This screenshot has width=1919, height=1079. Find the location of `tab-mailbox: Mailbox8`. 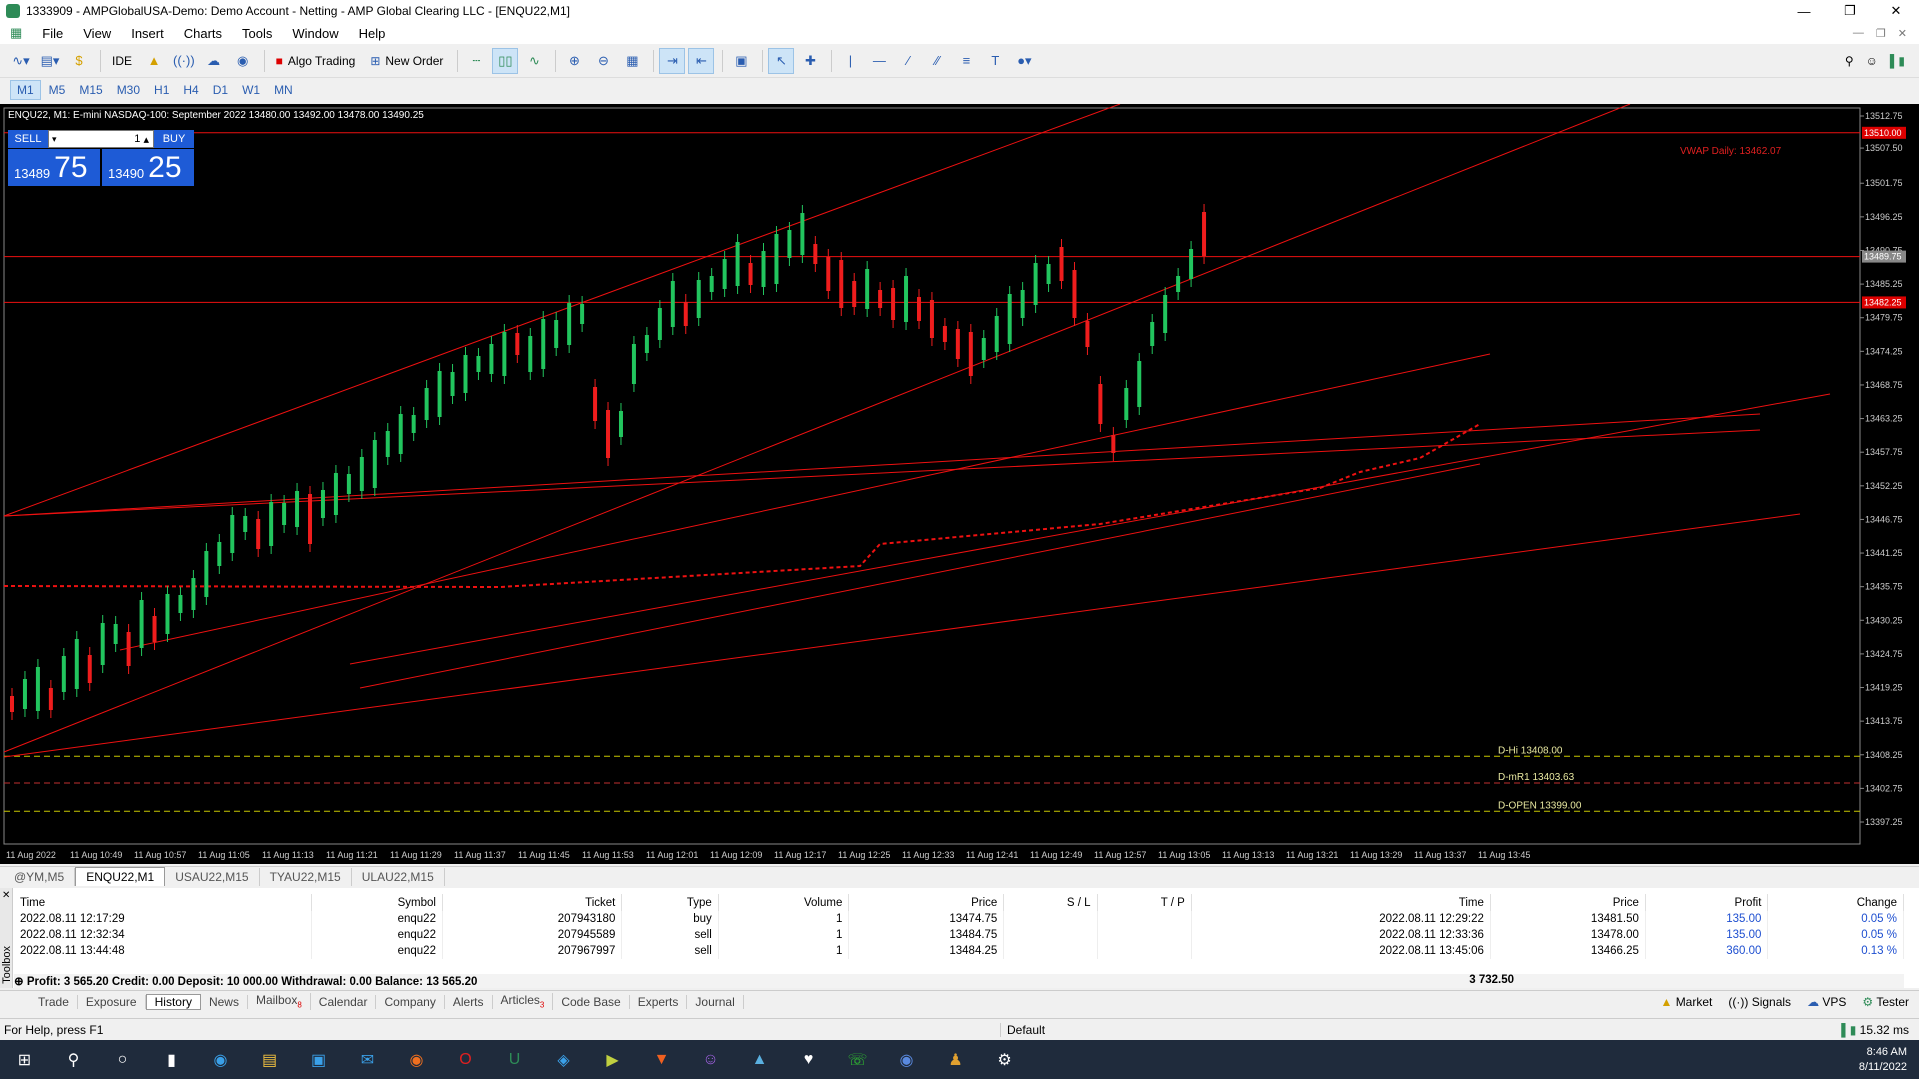

tab-mailbox: Mailbox8 is located at coordinates (279, 1001).